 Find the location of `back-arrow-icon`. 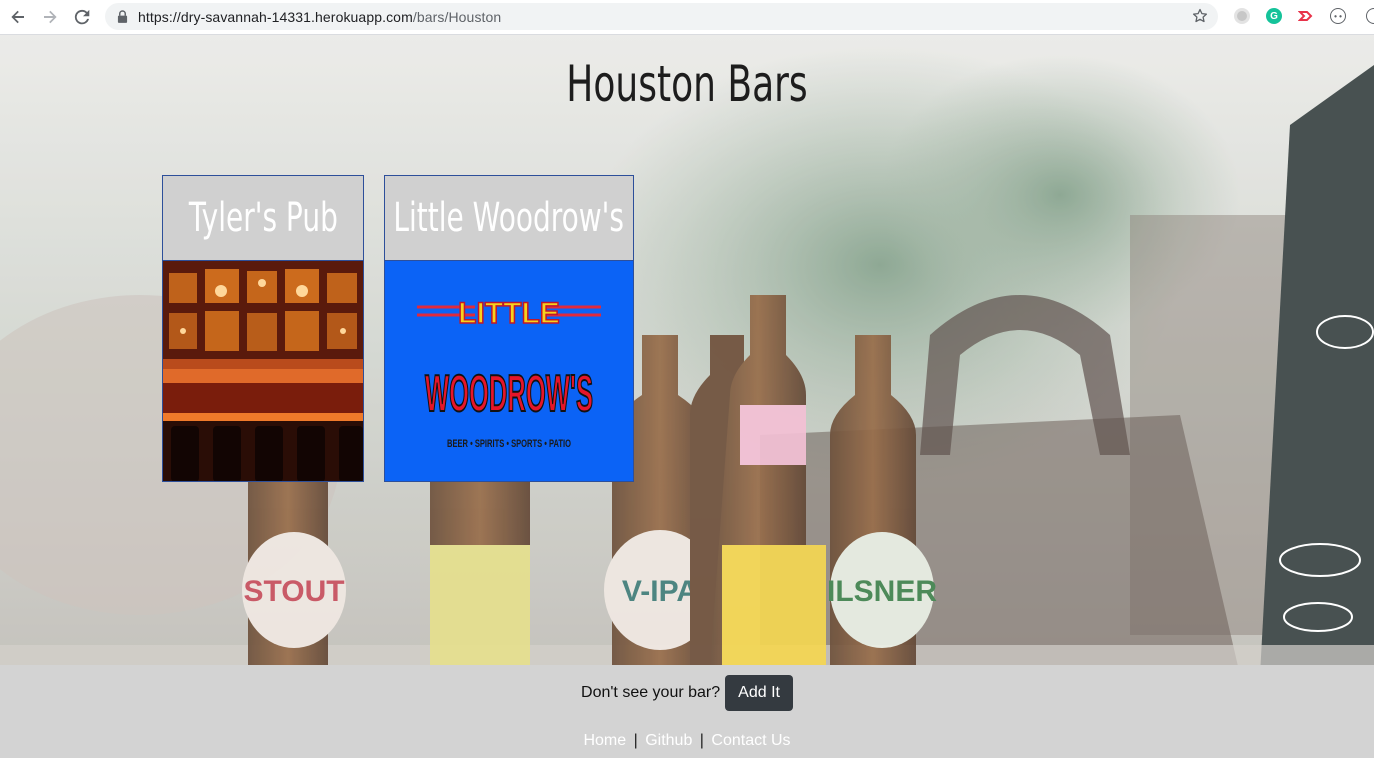

back-arrow-icon is located at coordinates (18, 17).